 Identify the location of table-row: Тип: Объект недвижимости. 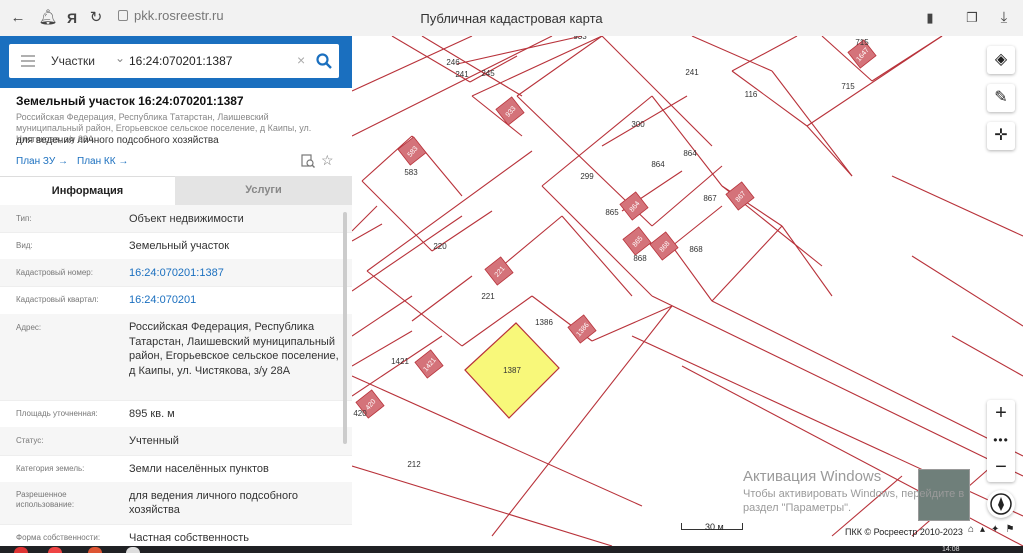
(176, 219).